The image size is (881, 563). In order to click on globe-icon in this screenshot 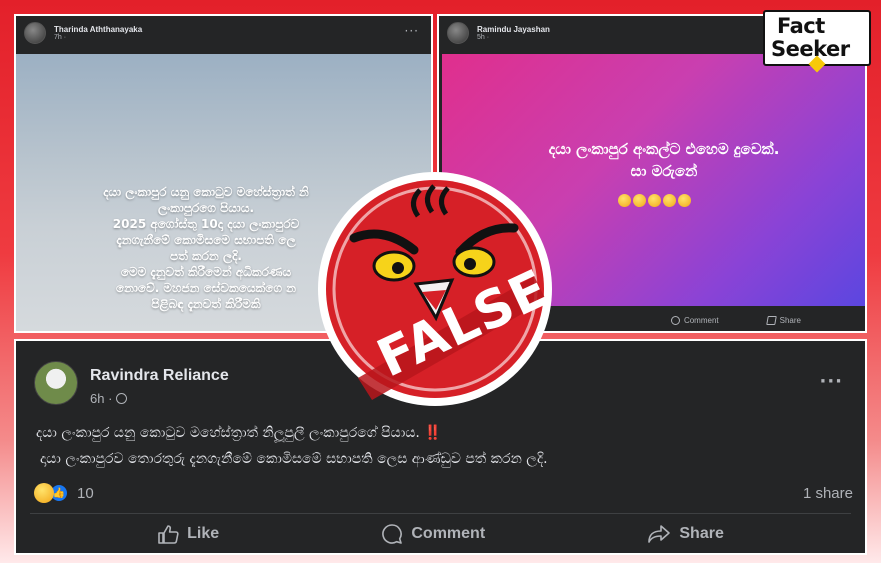, I will do `click(122, 398)`.